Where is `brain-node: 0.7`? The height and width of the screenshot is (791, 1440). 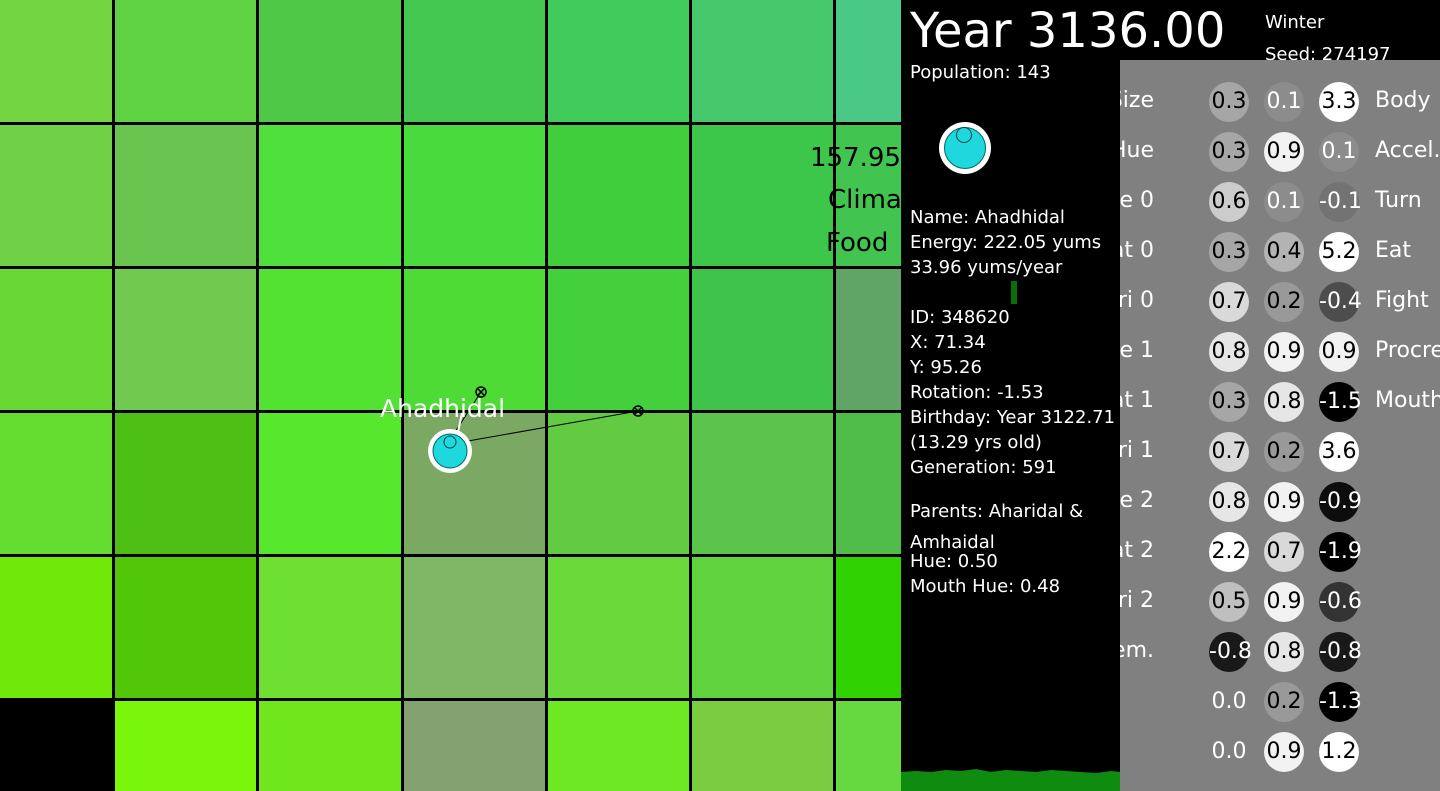 brain-node: 0.7 is located at coordinates (1229, 452).